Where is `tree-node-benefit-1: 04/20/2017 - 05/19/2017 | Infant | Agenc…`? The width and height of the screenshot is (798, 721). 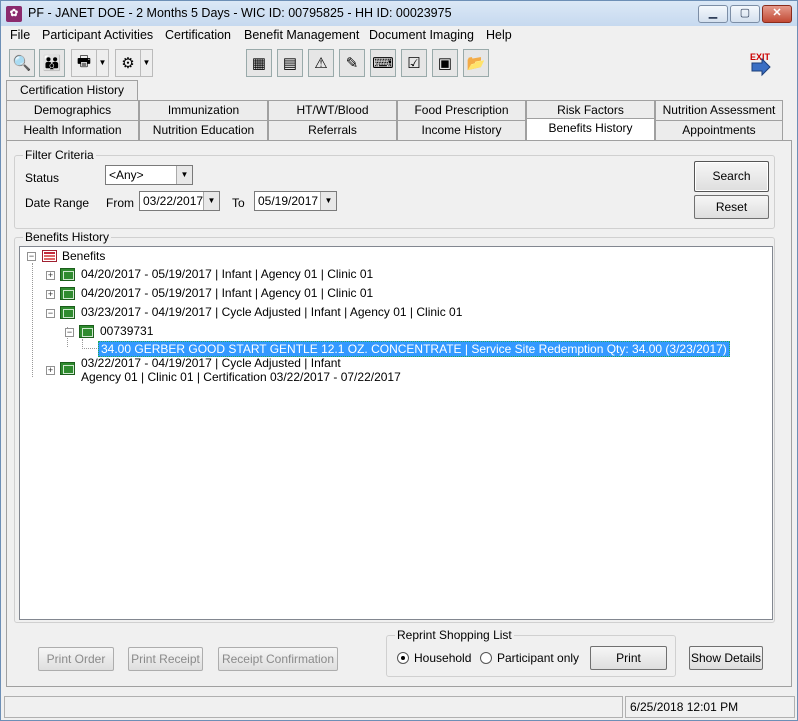 tree-node-benefit-1: 04/20/2017 - 05/19/2017 | Infant | Agenc… is located at coordinates (227, 274).